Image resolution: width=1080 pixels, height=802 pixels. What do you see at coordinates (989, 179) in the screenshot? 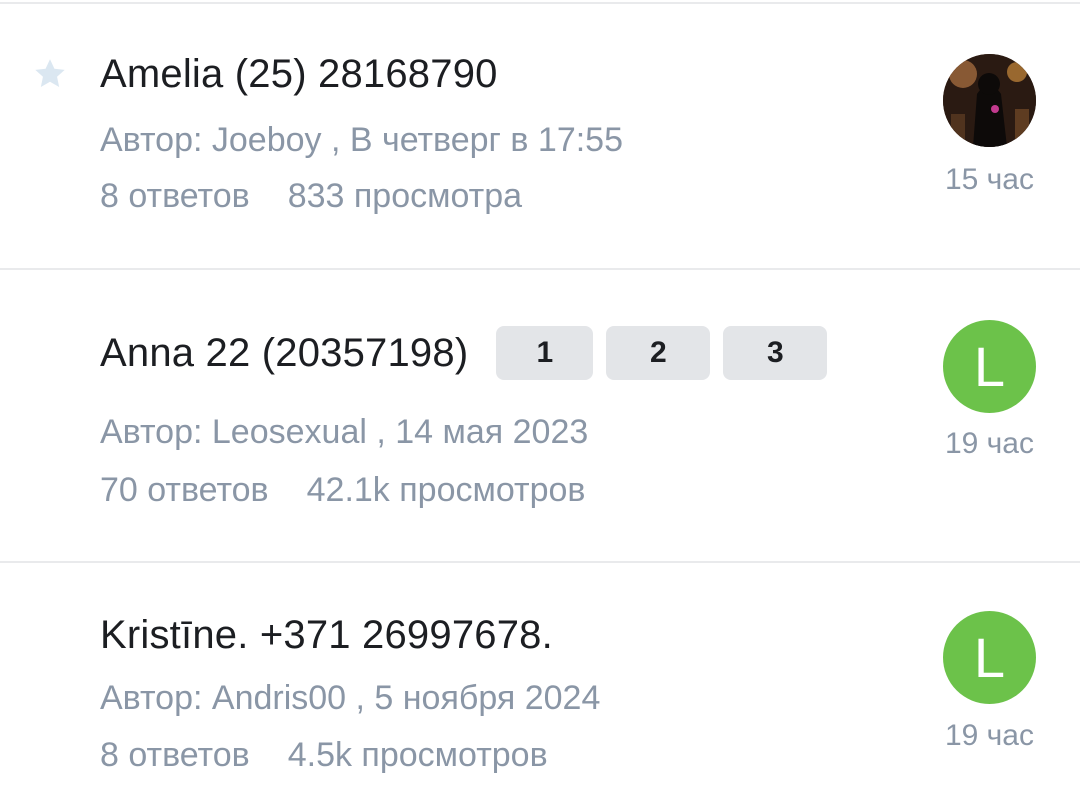
I see `last-activity-time: 15 час` at bounding box center [989, 179].